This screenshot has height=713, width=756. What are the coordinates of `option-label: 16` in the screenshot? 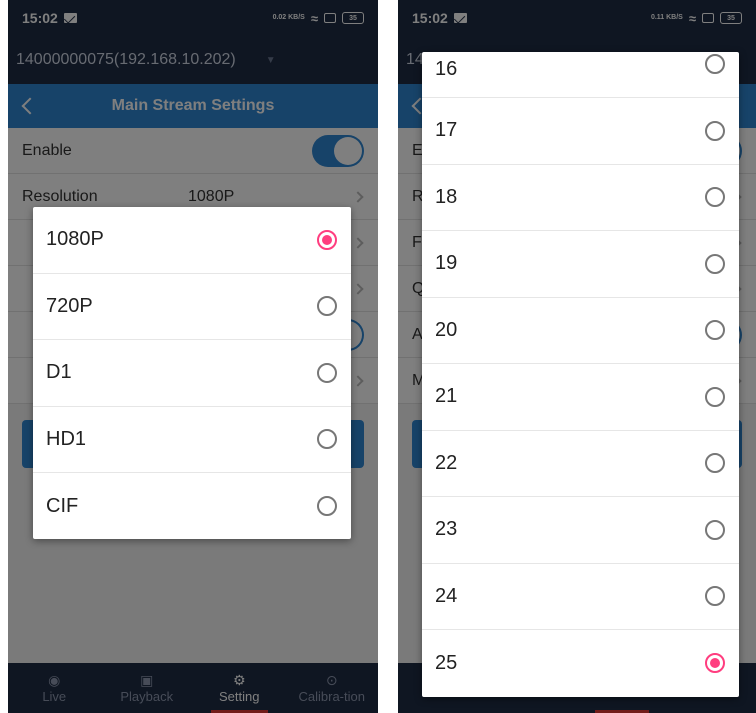 It's located at (446, 69).